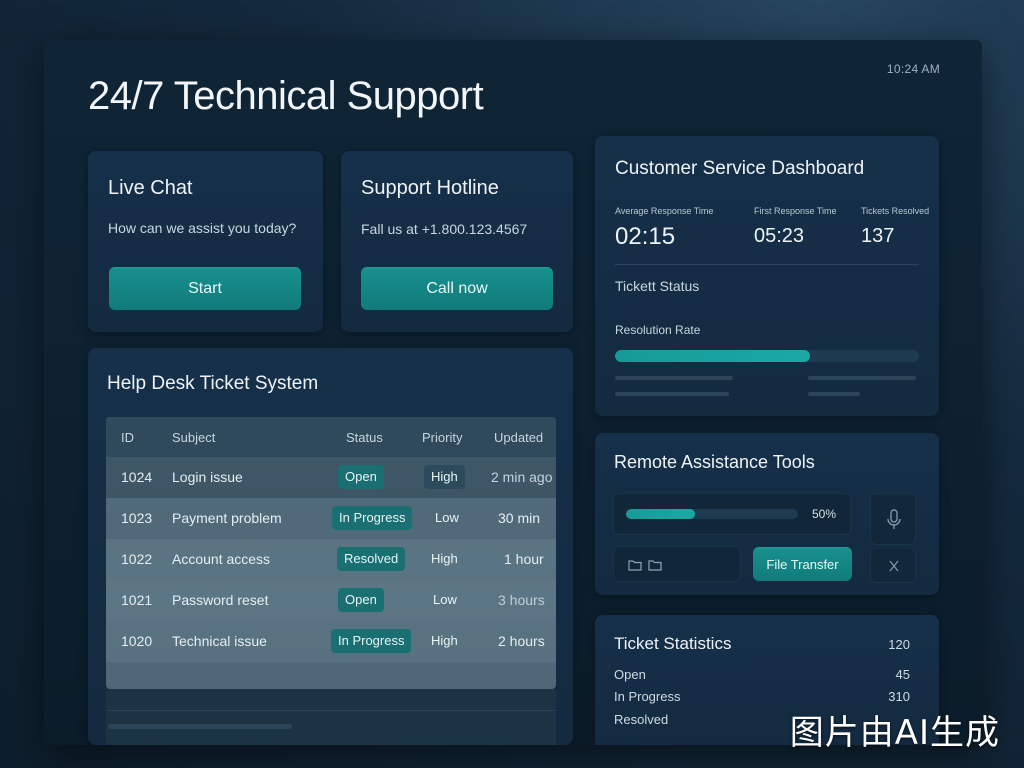  I want to click on live-chat-title: Live Chat, so click(150, 188).